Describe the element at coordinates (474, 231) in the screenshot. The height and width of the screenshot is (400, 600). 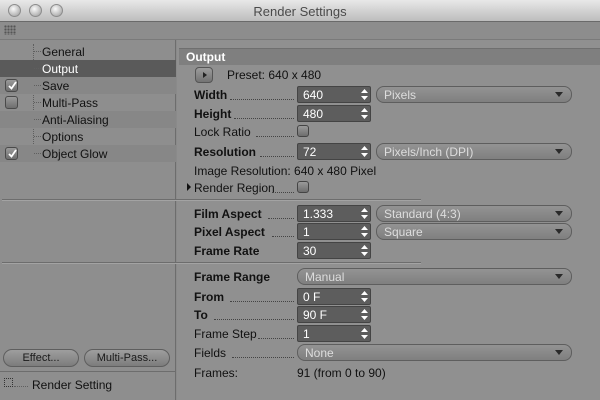
I see `pixel-aspect-select: Square` at that location.